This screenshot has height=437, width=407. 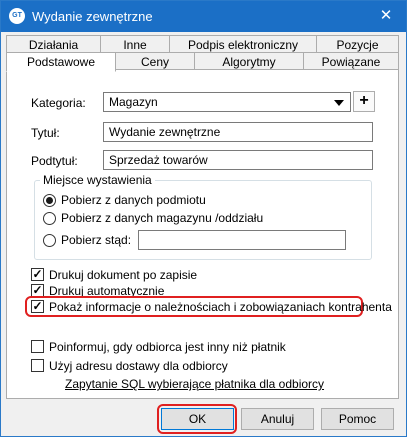 I want to click on tab-pozycje: Pozycje, so click(x=357, y=44).